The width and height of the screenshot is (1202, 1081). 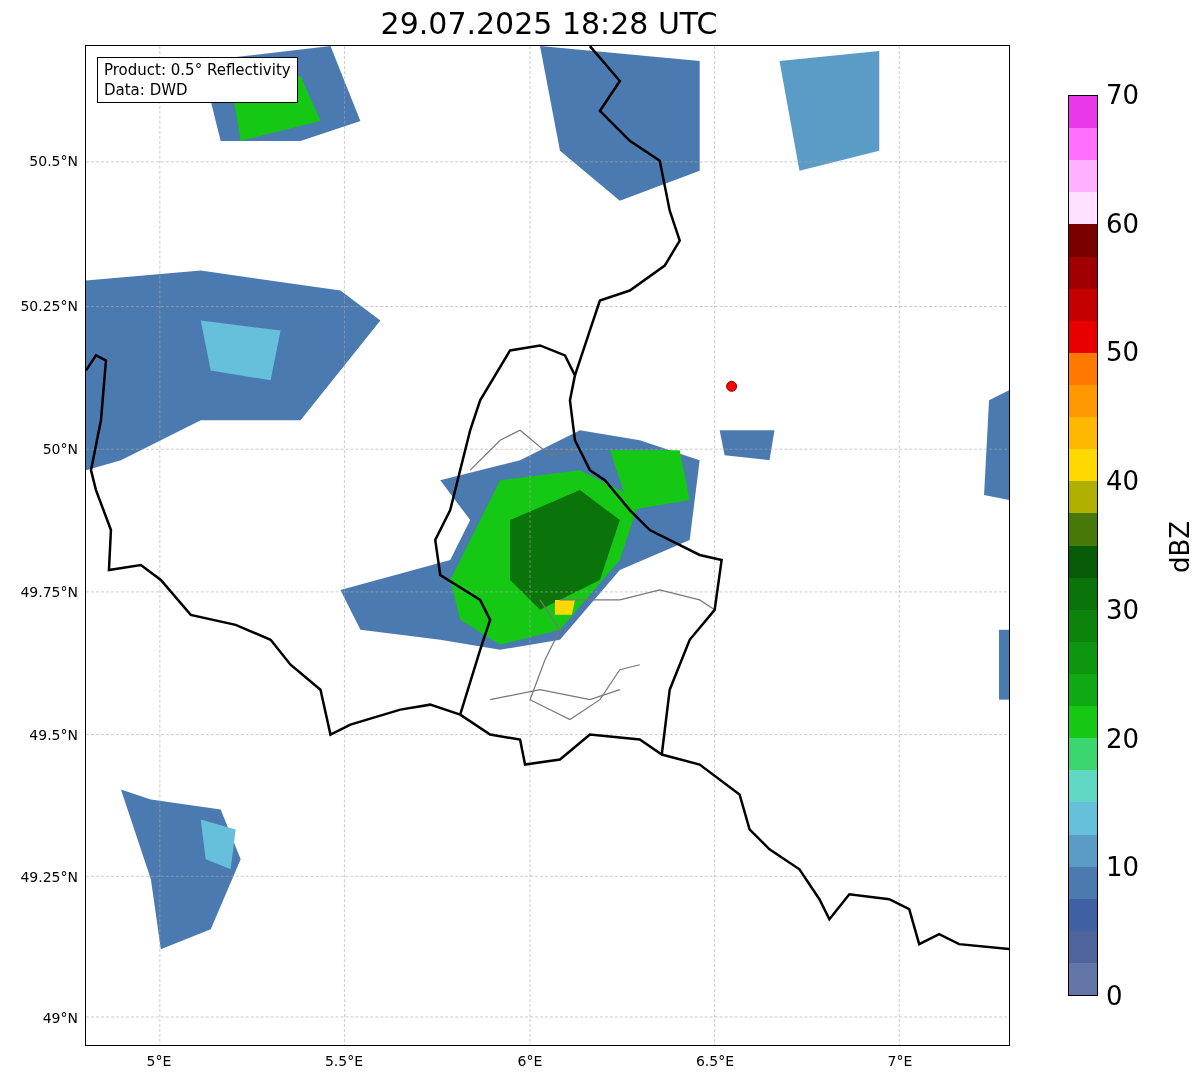 What do you see at coordinates (1123, 481) in the screenshot?
I see `colorbar-tick-label: 40` at bounding box center [1123, 481].